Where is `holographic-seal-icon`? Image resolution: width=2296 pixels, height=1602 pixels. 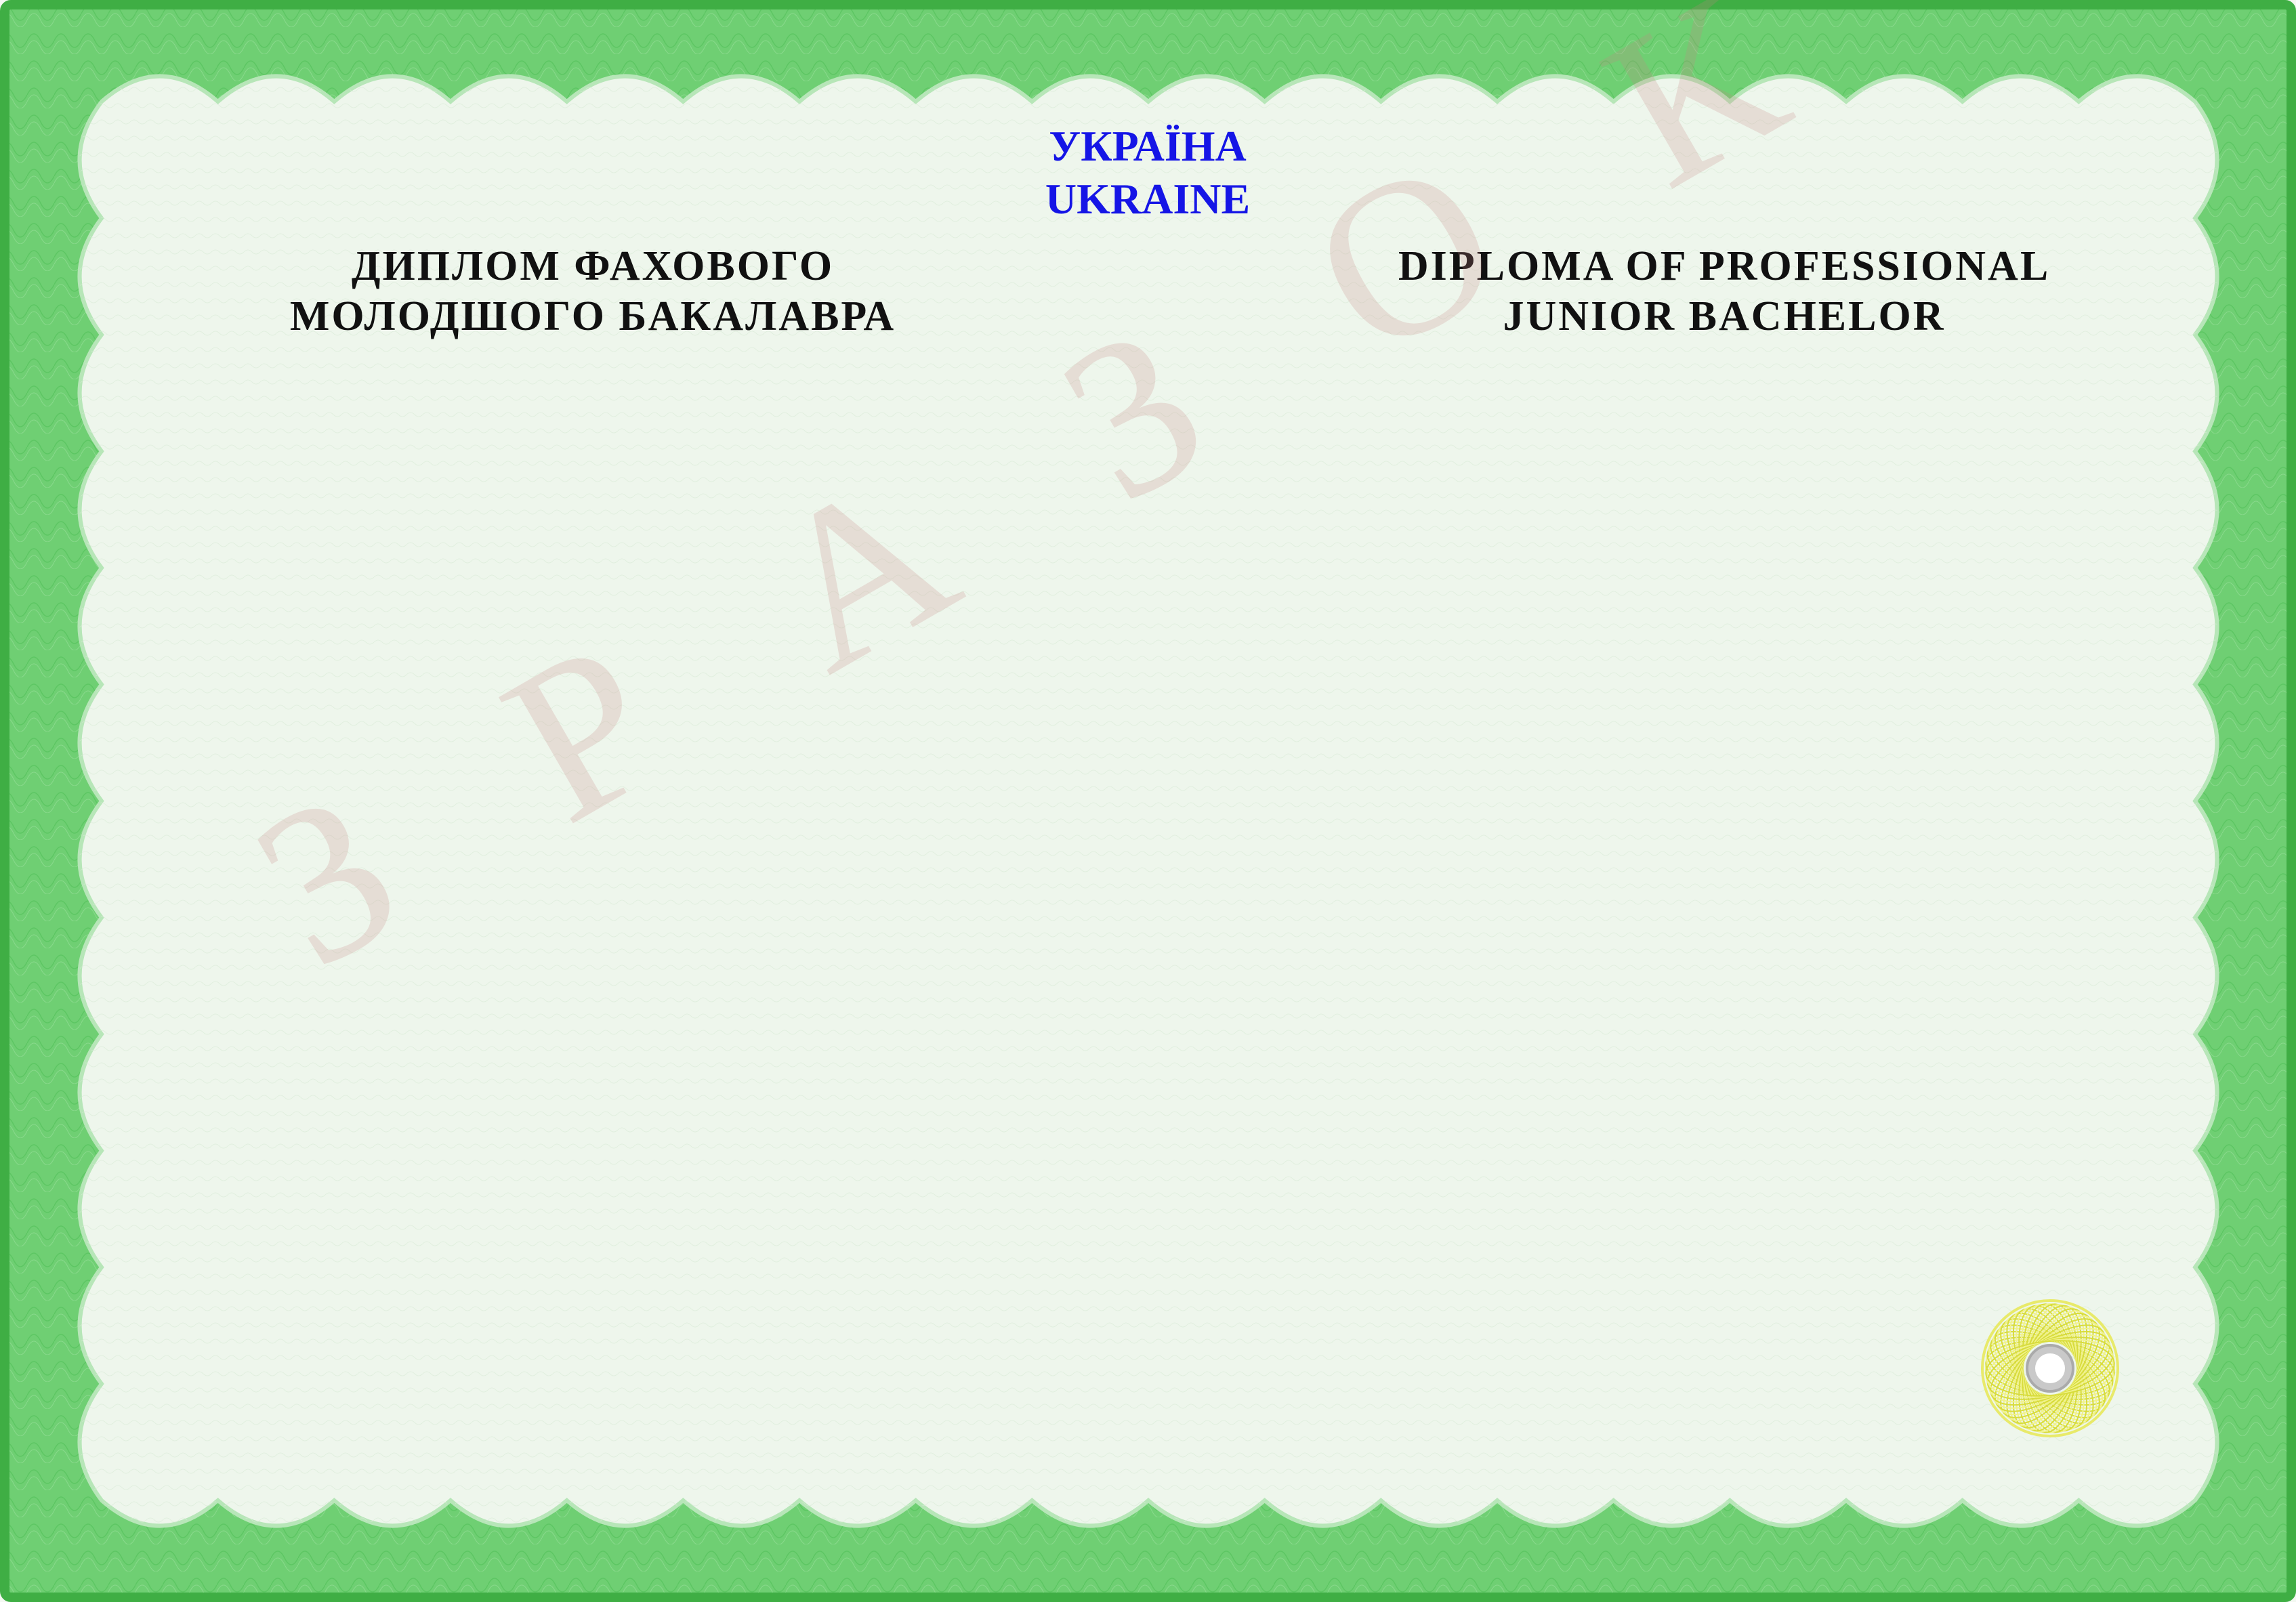 holographic-seal-icon is located at coordinates (2050, 1368).